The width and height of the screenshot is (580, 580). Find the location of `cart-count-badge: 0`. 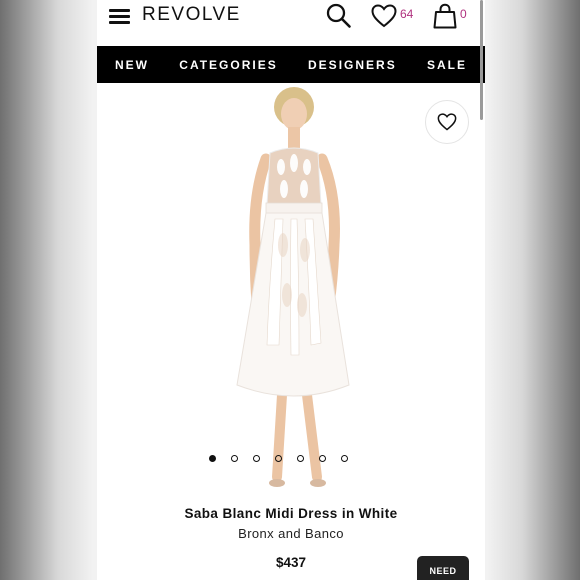

cart-count-badge: 0 is located at coordinates (463, 14).